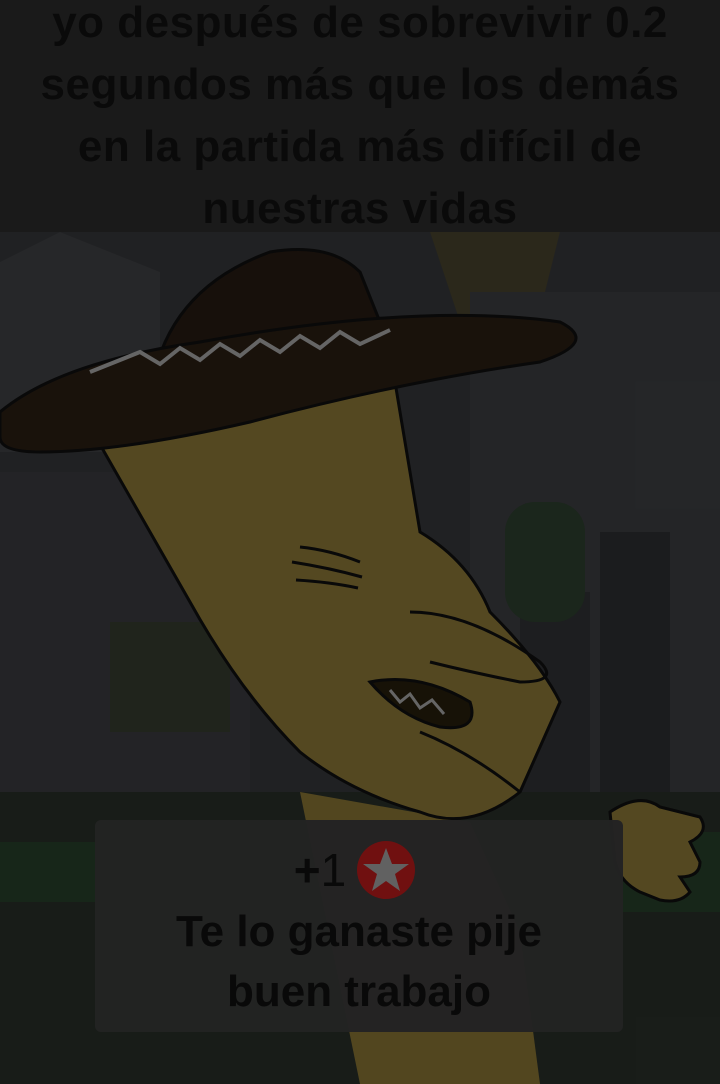  I want to click on caption-line-3: en la partida más difícil de, so click(360, 146).